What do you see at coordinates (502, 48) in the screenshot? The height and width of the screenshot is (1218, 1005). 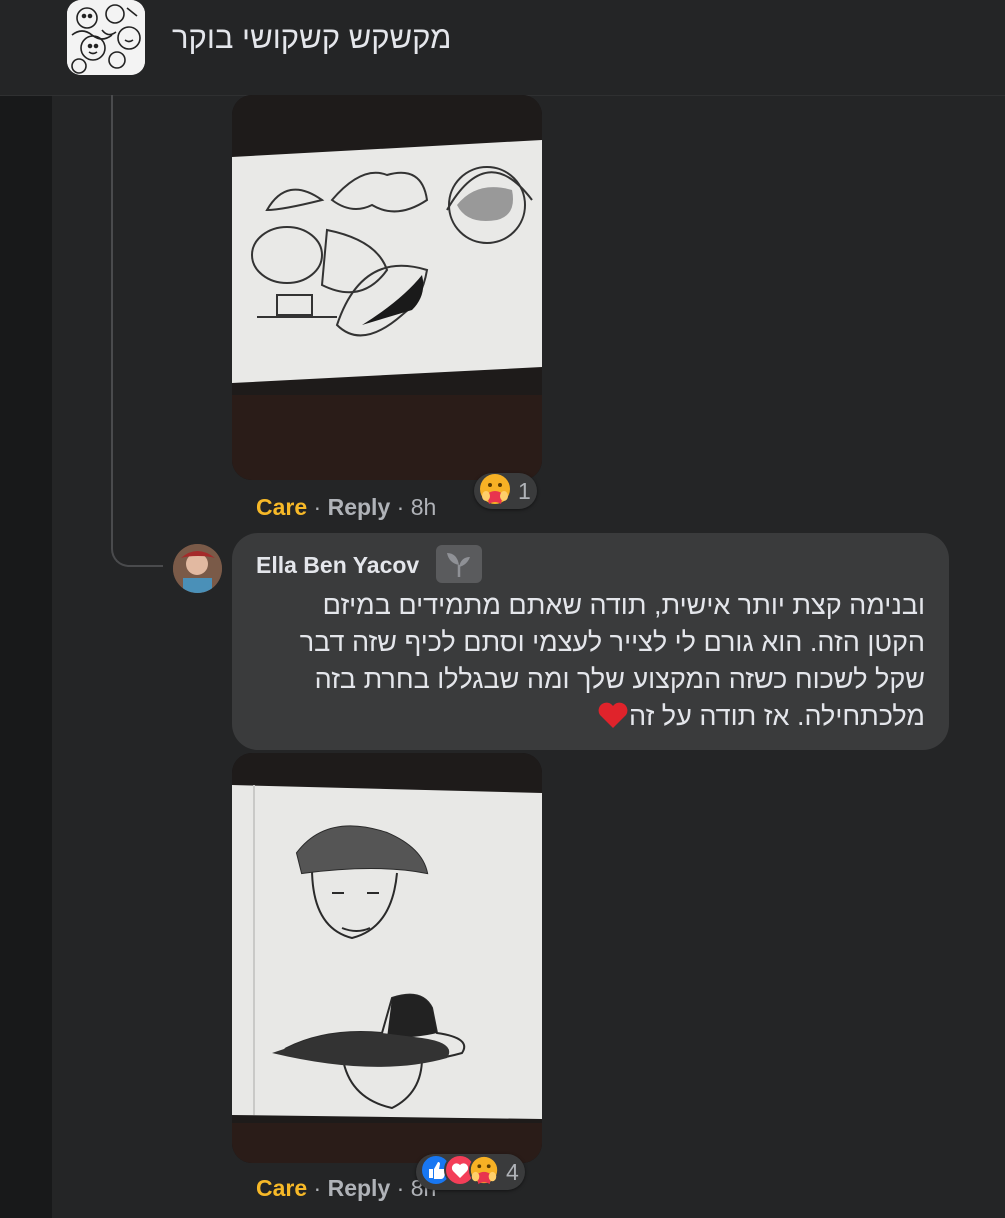 I see `group-header: מקשקש קשקושי בוקר` at bounding box center [502, 48].